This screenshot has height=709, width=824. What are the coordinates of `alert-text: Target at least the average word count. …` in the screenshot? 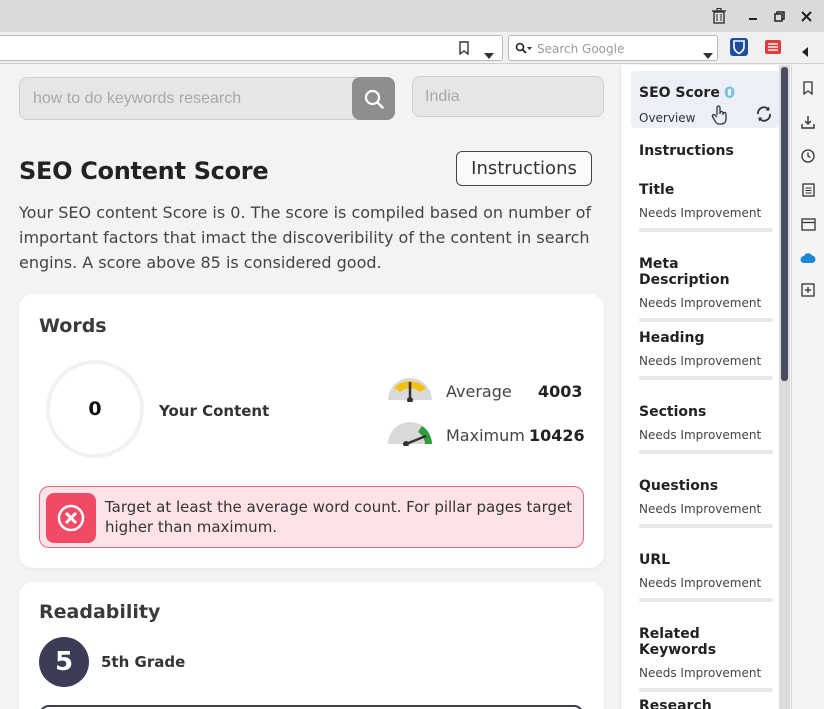 It's located at (339, 517).